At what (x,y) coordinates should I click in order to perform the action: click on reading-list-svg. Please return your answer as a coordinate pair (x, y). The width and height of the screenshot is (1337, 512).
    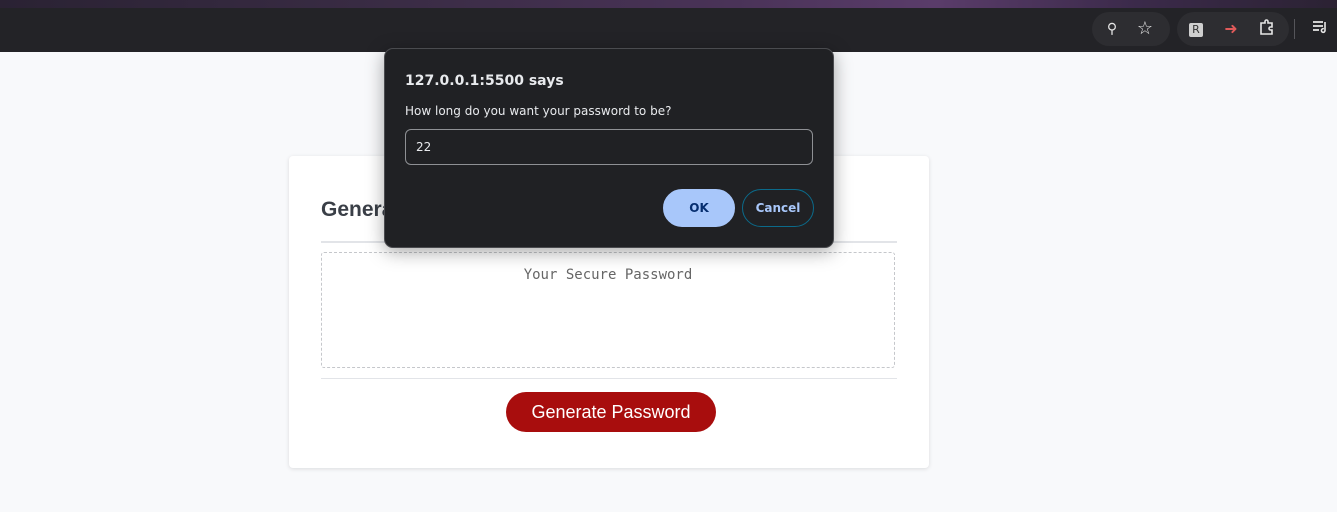
    Looking at the image, I should click on (1319, 27).